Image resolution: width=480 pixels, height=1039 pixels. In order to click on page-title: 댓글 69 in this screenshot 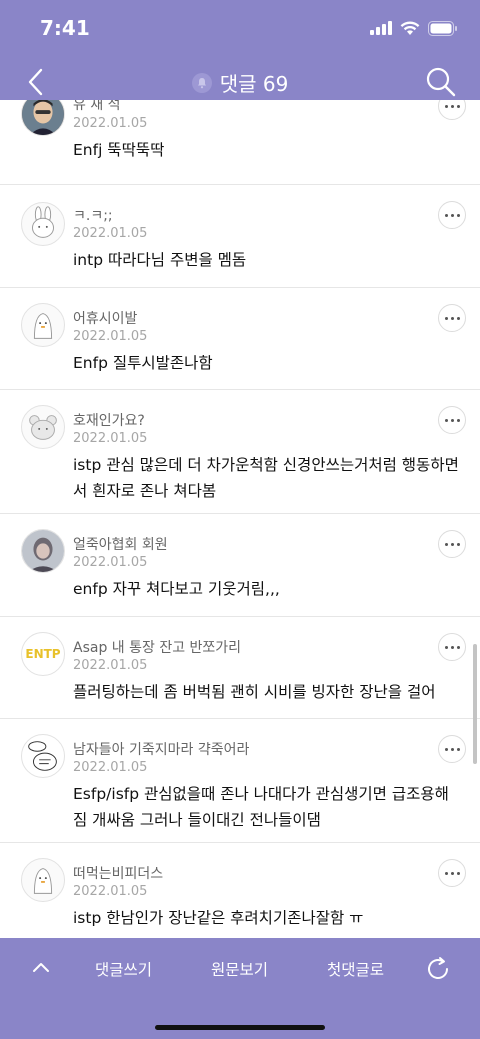, I will do `click(254, 84)`.